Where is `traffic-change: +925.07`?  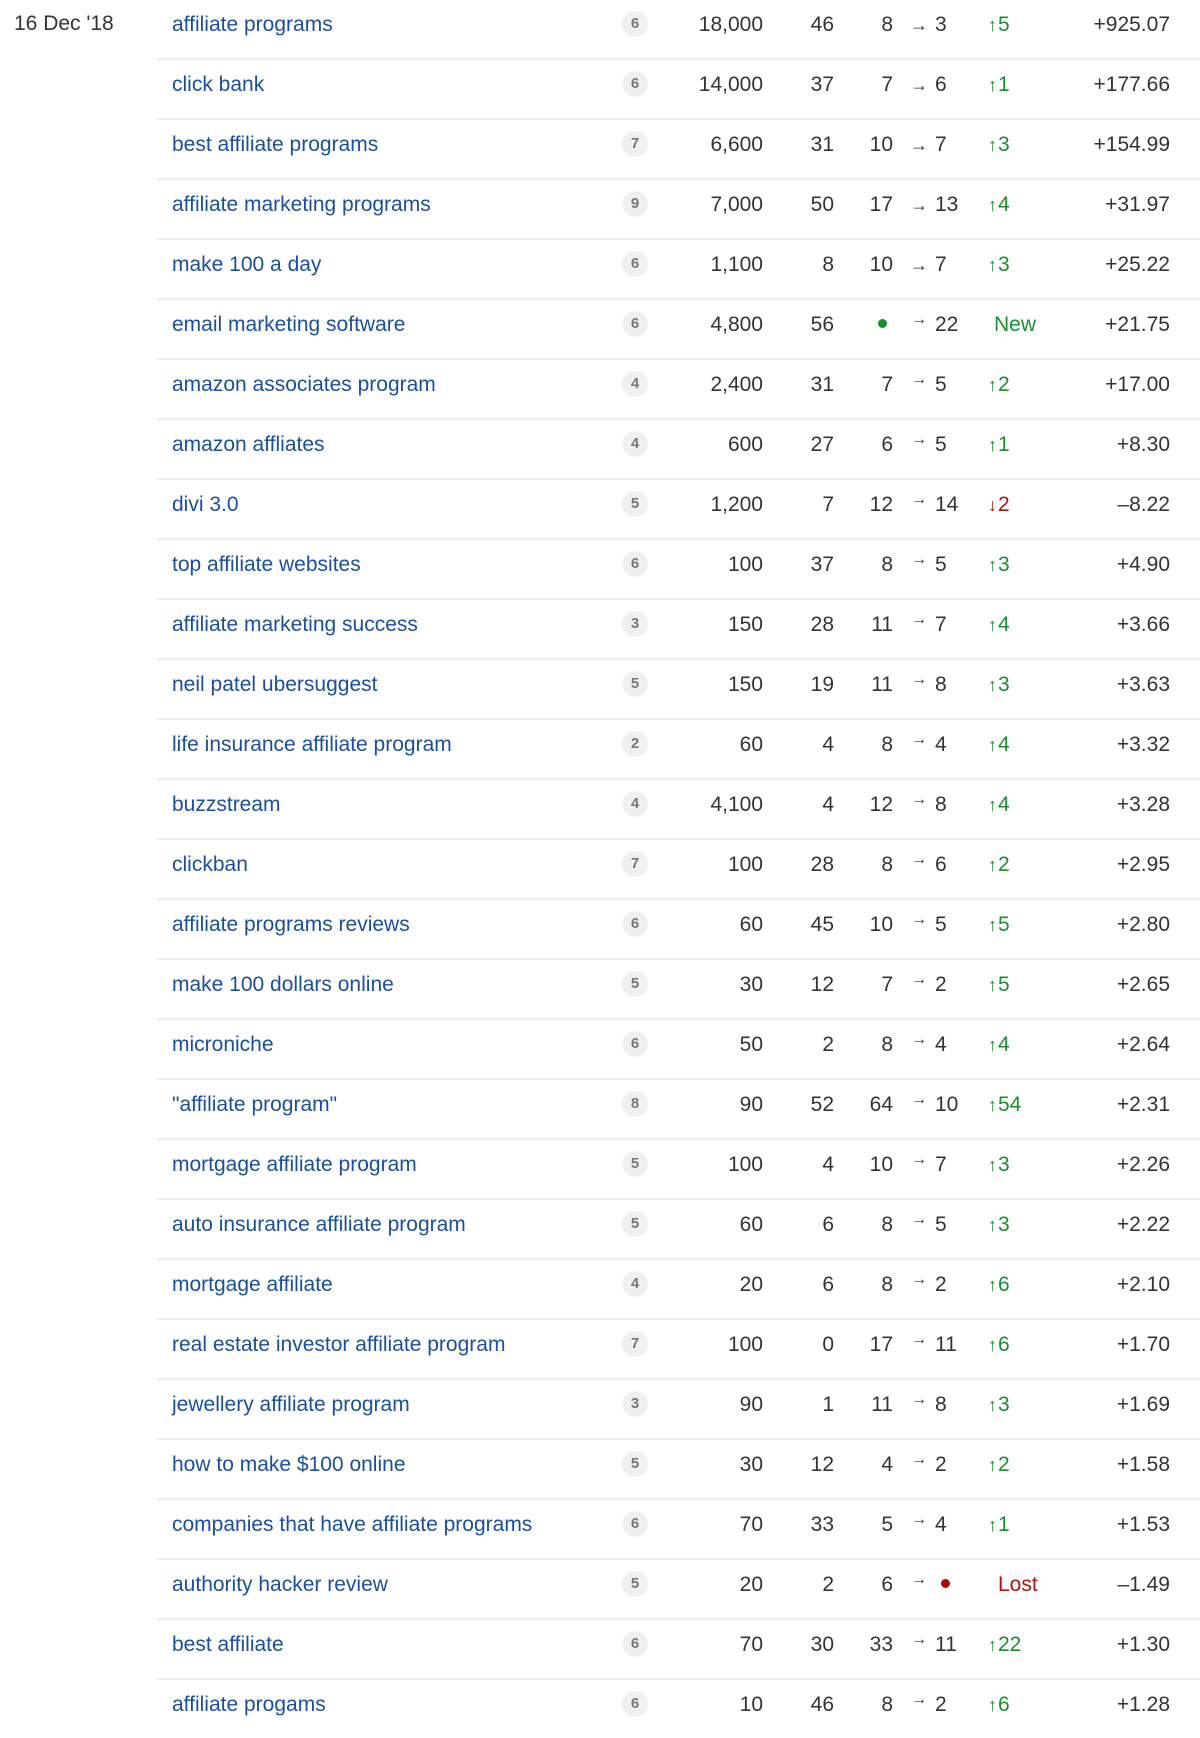
traffic-change: +925.07 is located at coordinates (1132, 24).